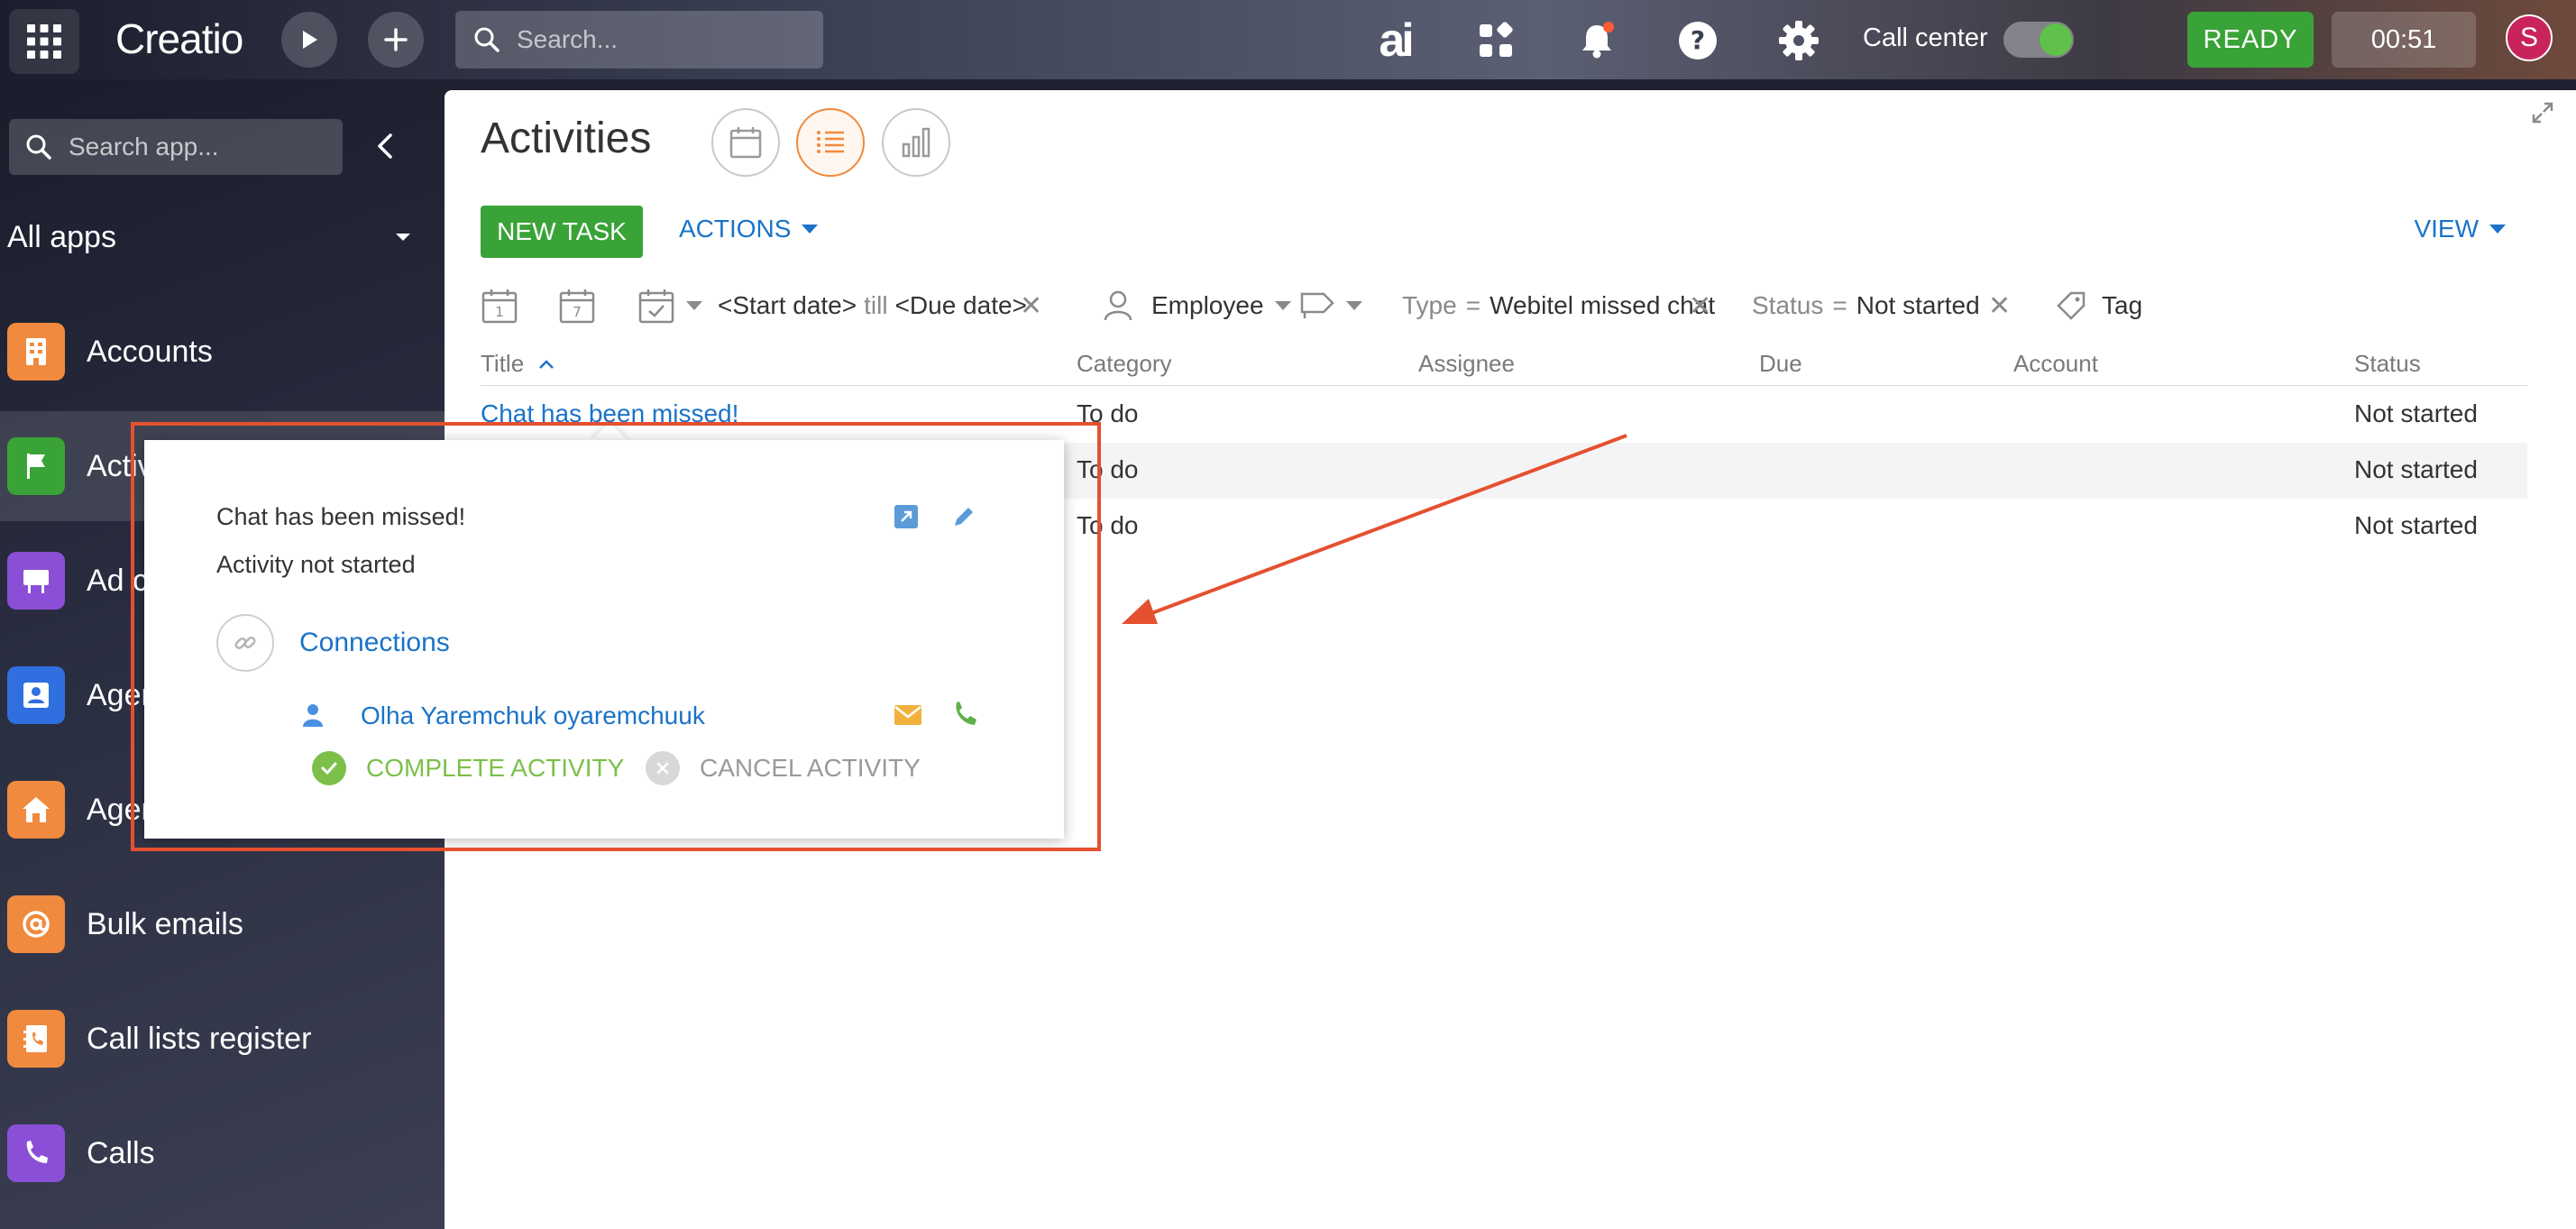  Describe the element at coordinates (36, 810) in the screenshot. I see `home-icon` at that location.